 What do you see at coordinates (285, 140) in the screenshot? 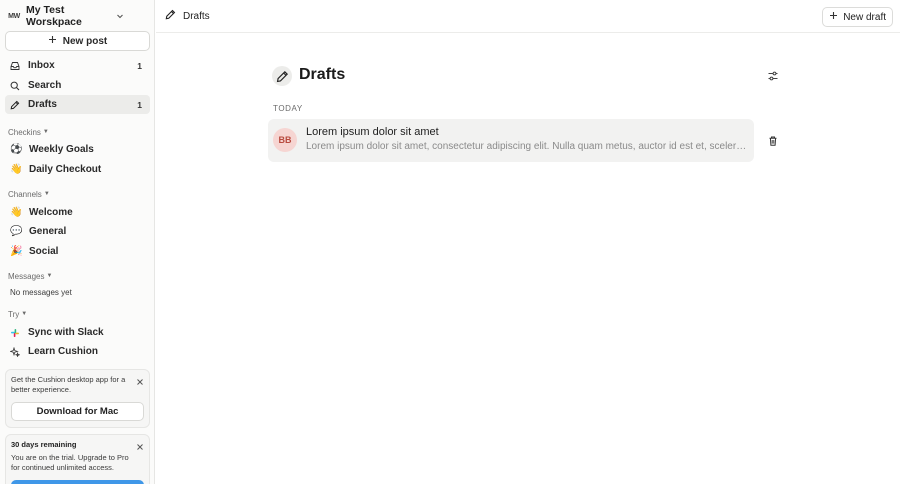
I see `avatar: BB` at bounding box center [285, 140].